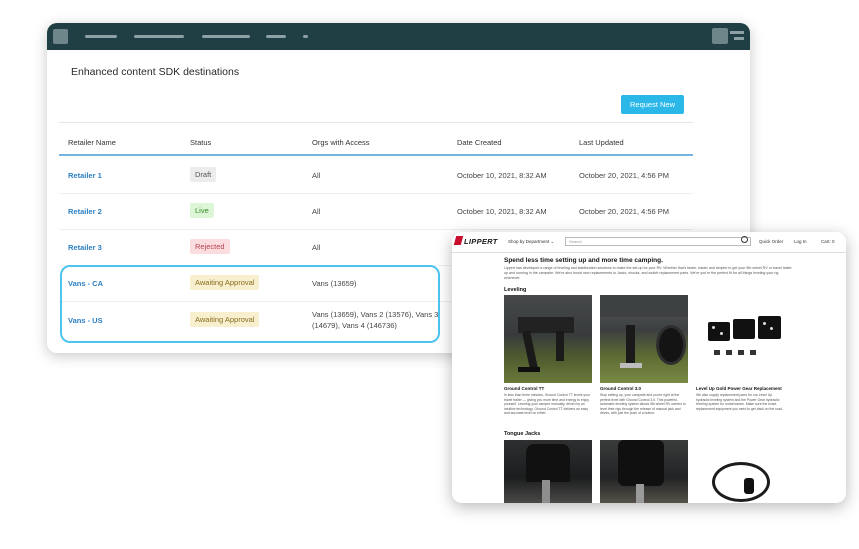 Image resolution: width=859 pixels, height=549 pixels. I want to click on page-title: Enhanced content SDK destinations, so click(155, 72).